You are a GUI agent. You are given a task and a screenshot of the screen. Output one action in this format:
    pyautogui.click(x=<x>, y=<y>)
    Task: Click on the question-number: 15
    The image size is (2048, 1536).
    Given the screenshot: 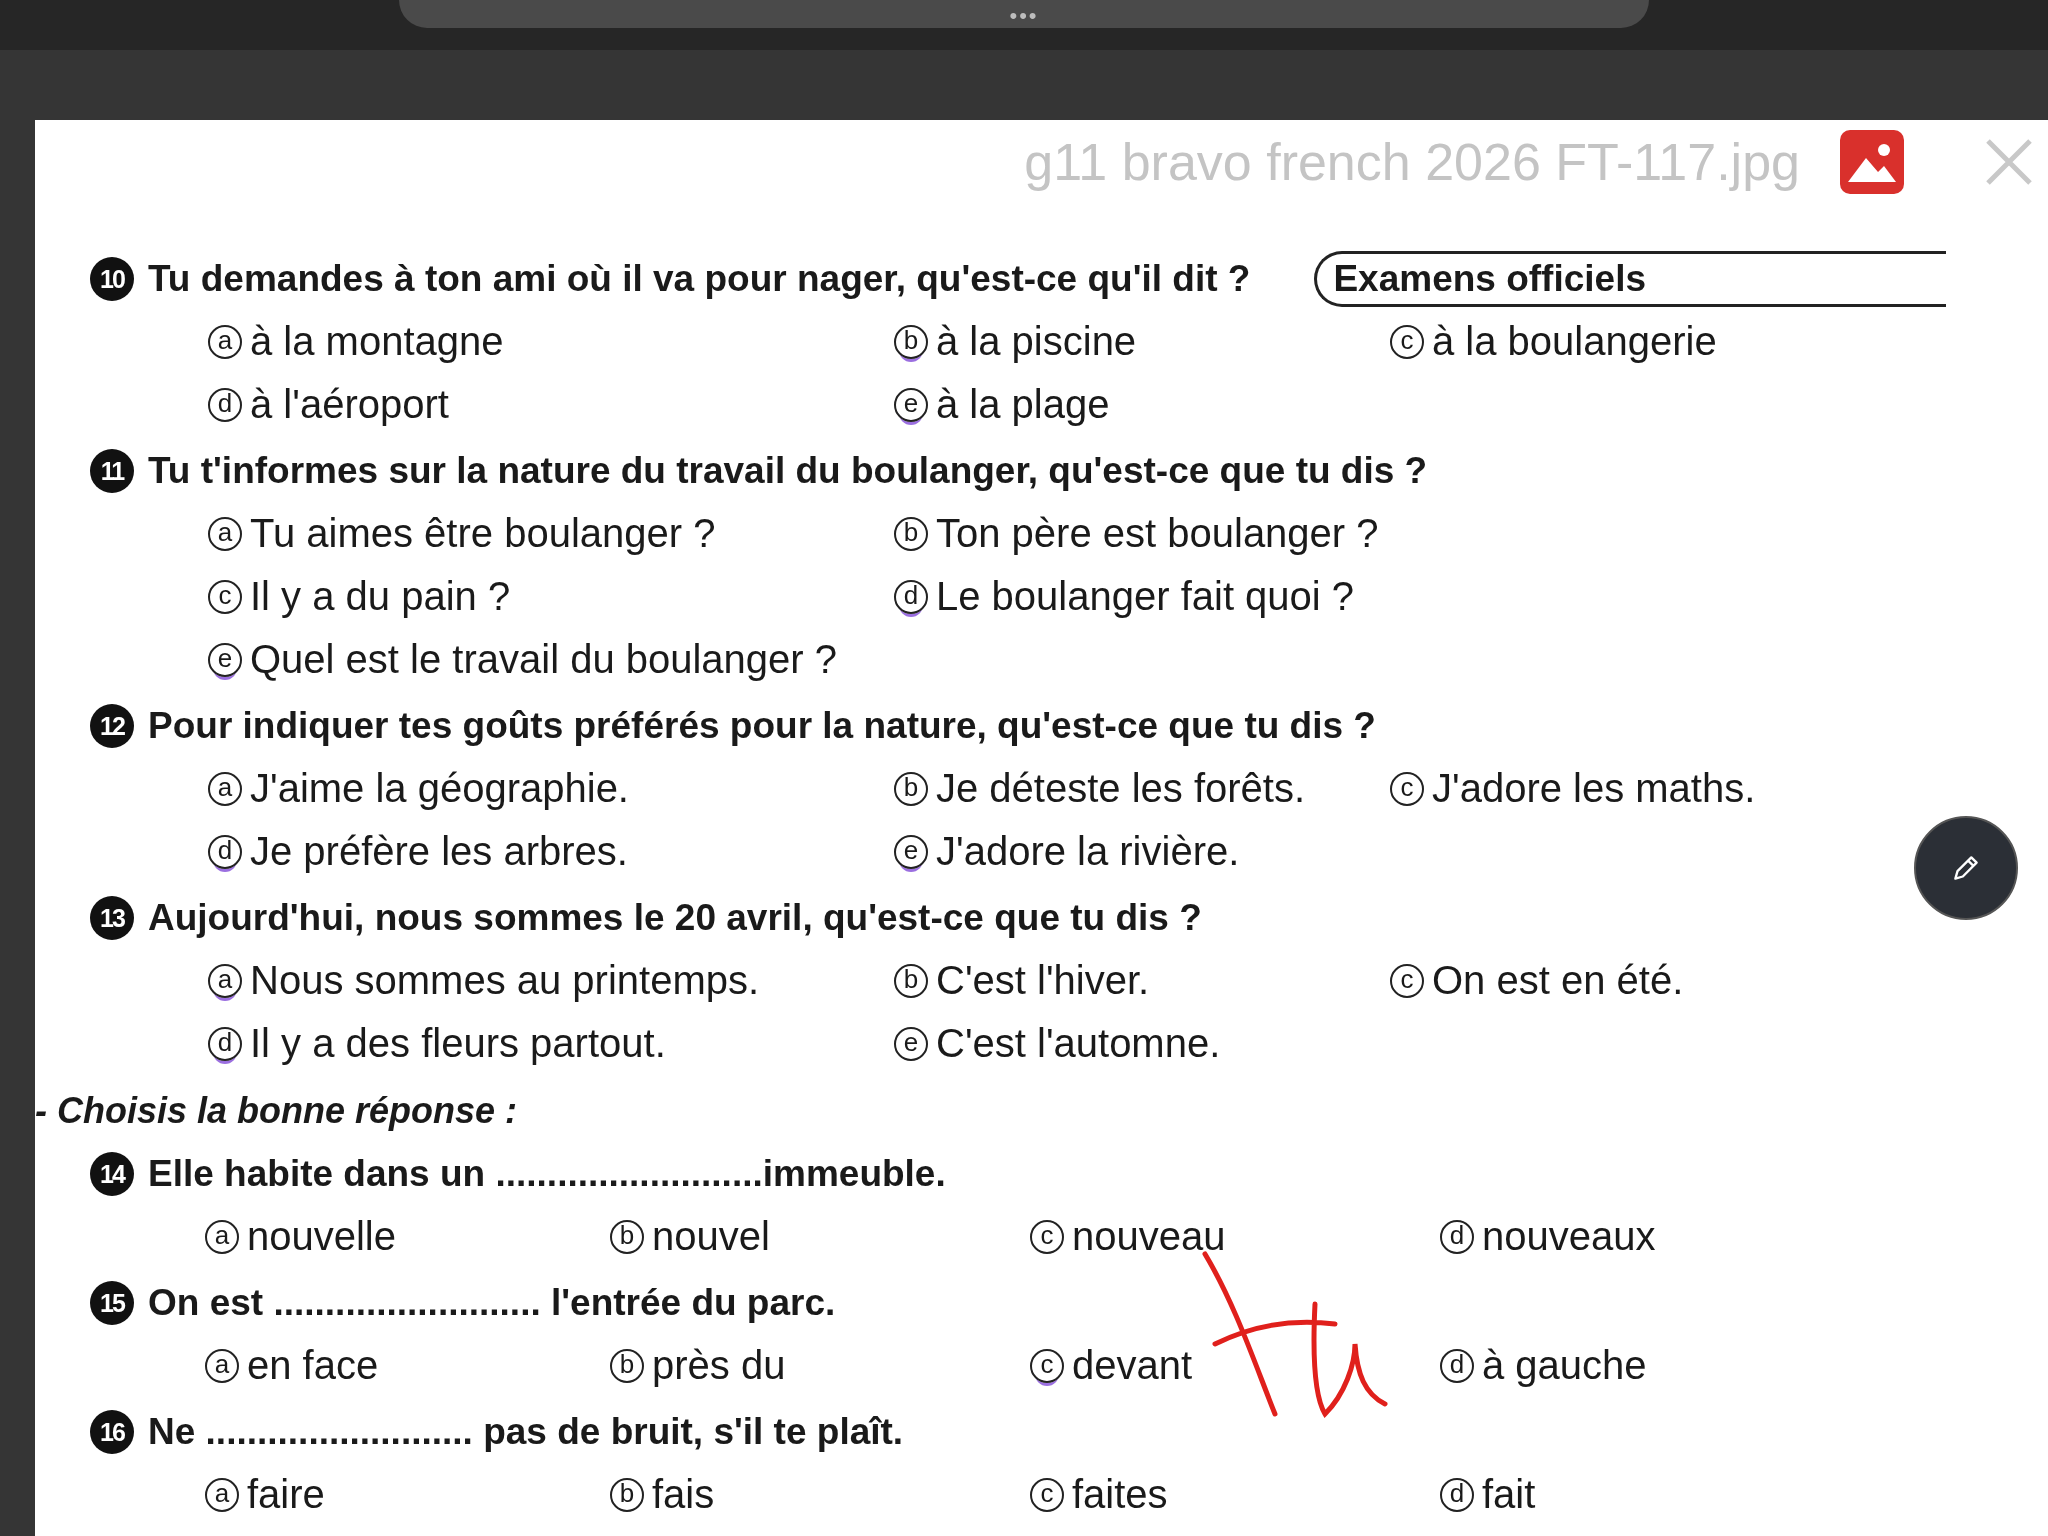 What is the action you would take?
    pyautogui.click(x=112, y=1303)
    